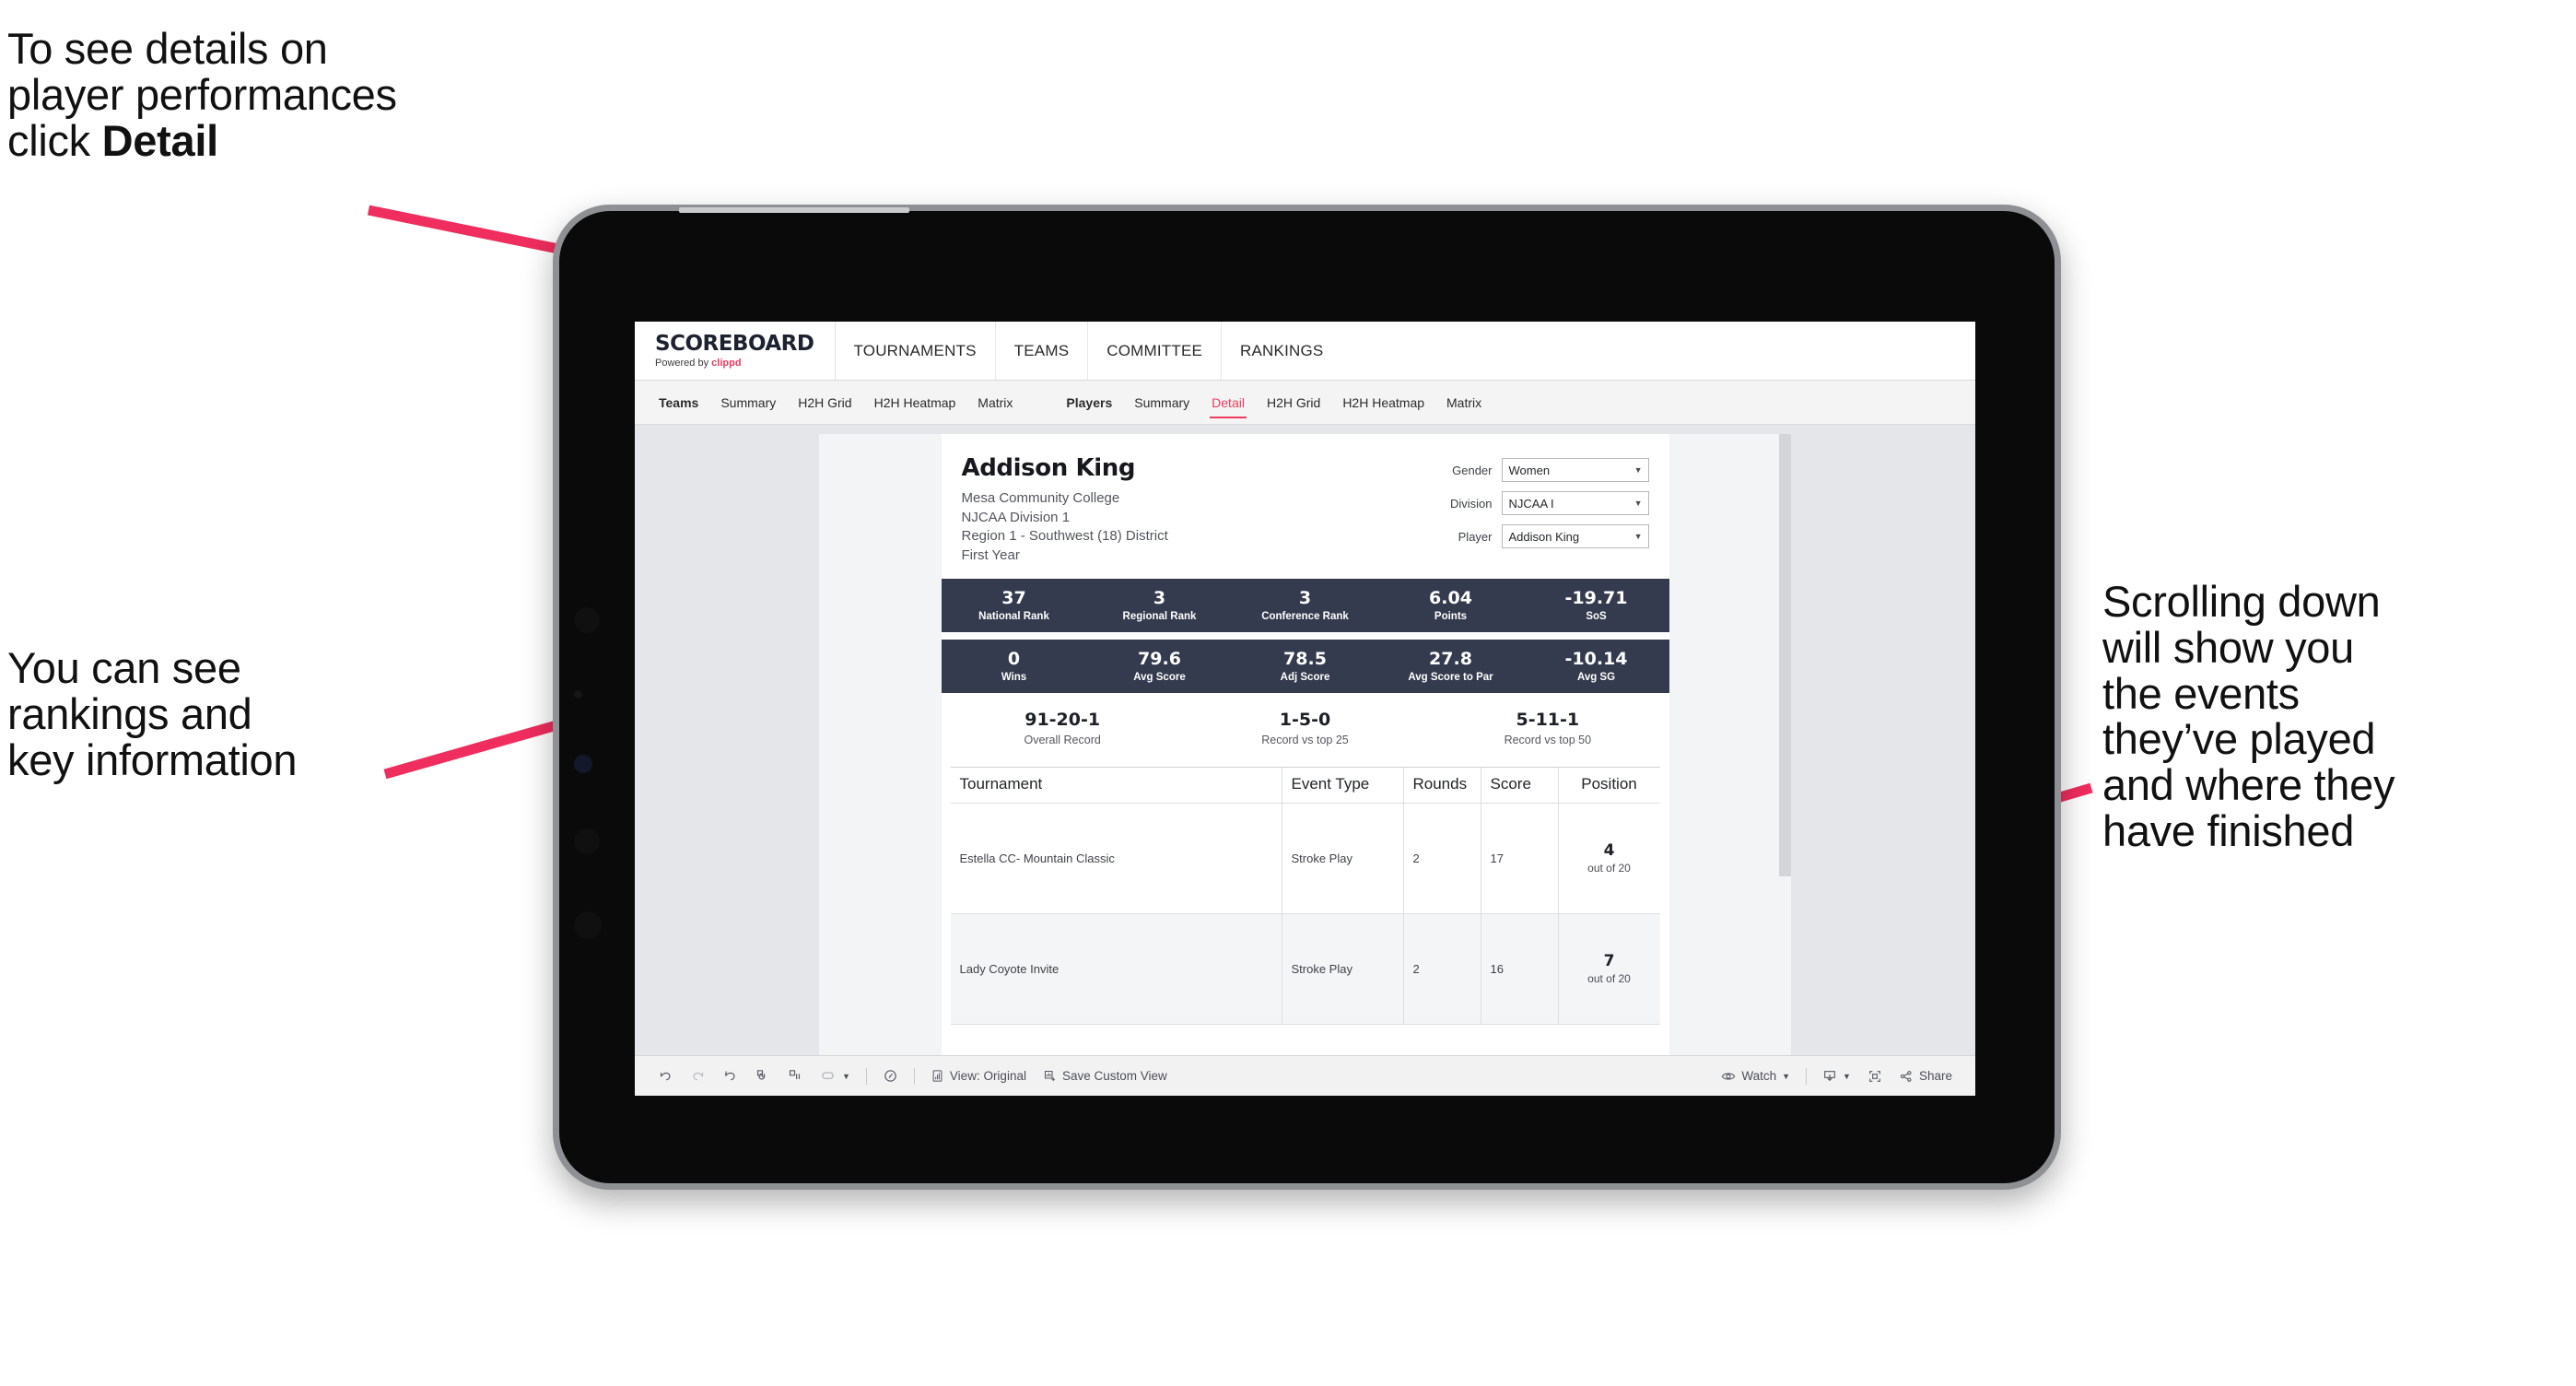  I want to click on download-button: ▼, so click(1836, 1076).